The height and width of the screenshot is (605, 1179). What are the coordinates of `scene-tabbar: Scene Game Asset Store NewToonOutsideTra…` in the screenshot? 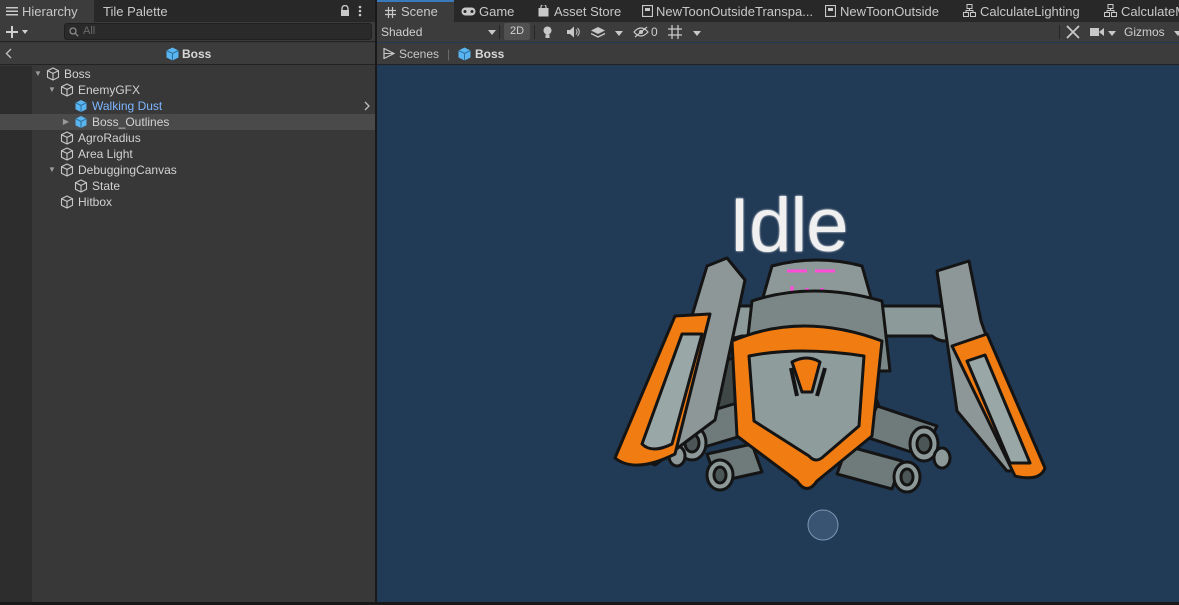 It's located at (778, 11).